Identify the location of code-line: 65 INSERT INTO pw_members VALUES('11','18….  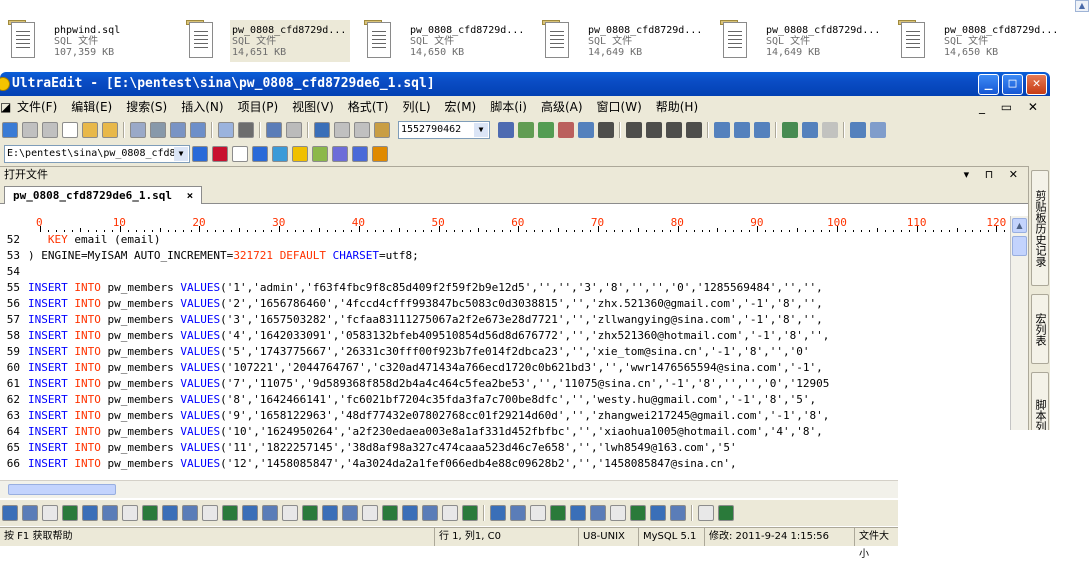
(505, 448).